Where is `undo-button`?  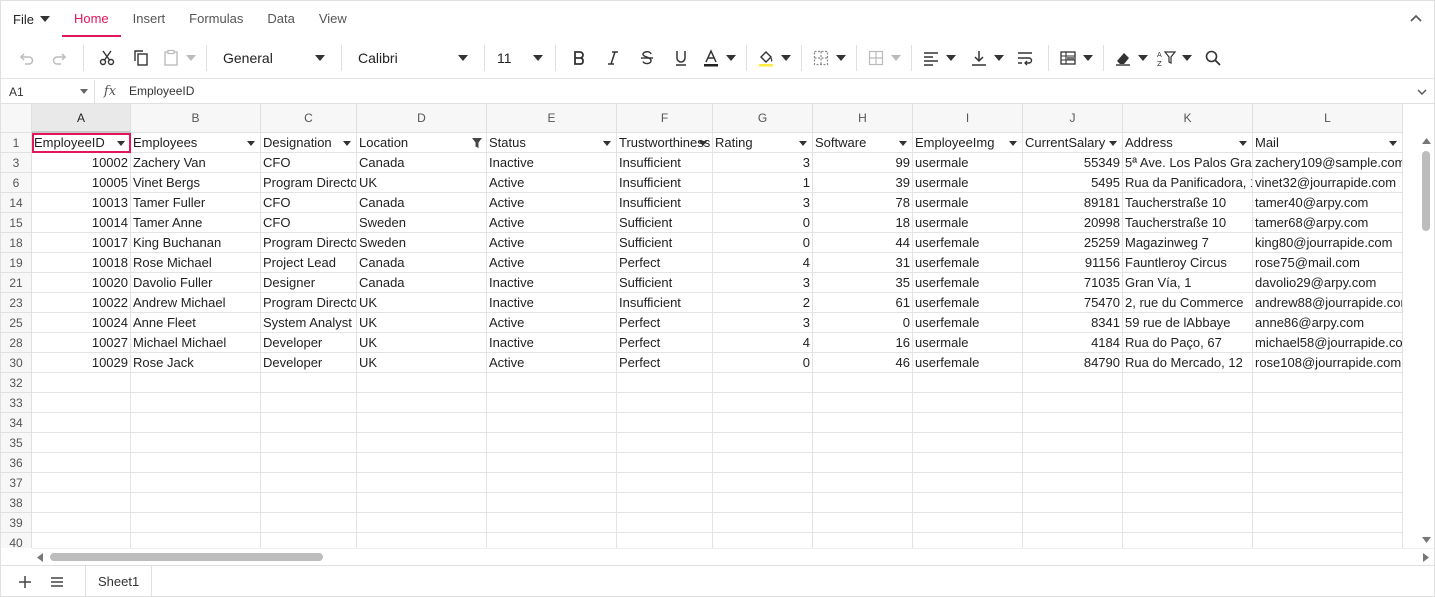 undo-button is located at coordinates (26, 58).